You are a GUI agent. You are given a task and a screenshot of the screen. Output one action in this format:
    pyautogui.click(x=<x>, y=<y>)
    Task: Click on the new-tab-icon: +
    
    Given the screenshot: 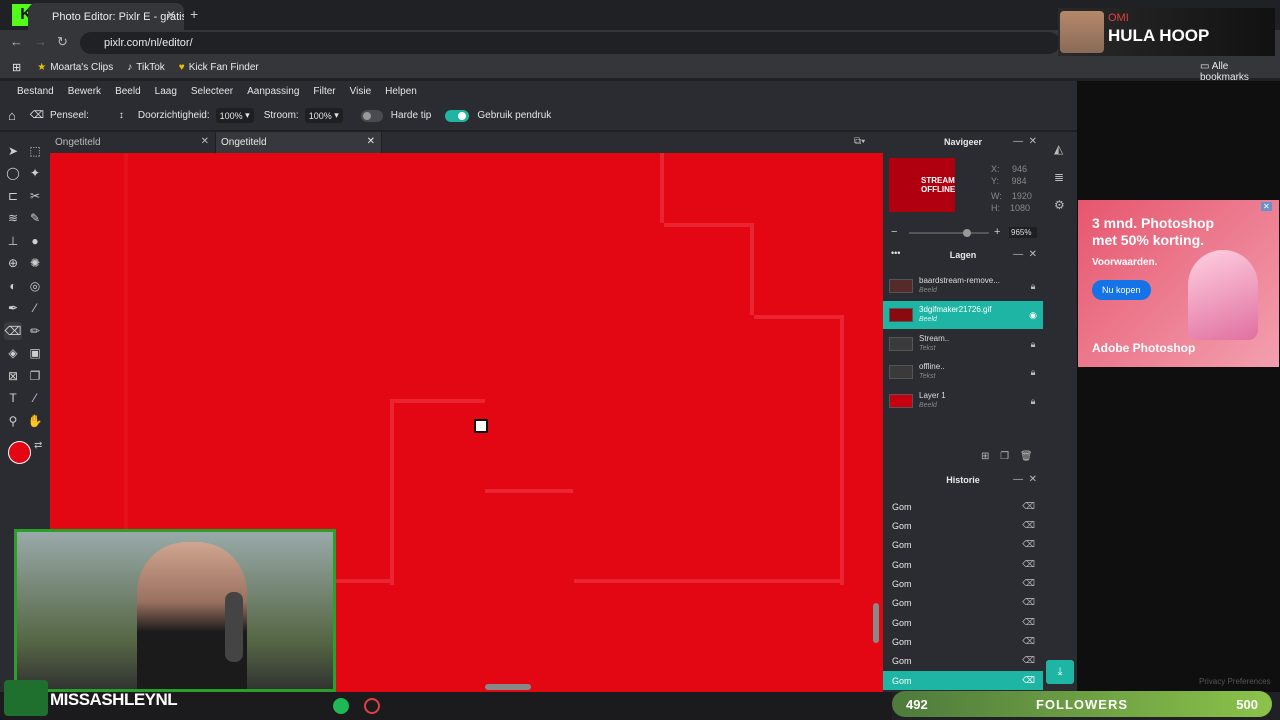 What is the action you would take?
    pyautogui.click(x=194, y=14)
    